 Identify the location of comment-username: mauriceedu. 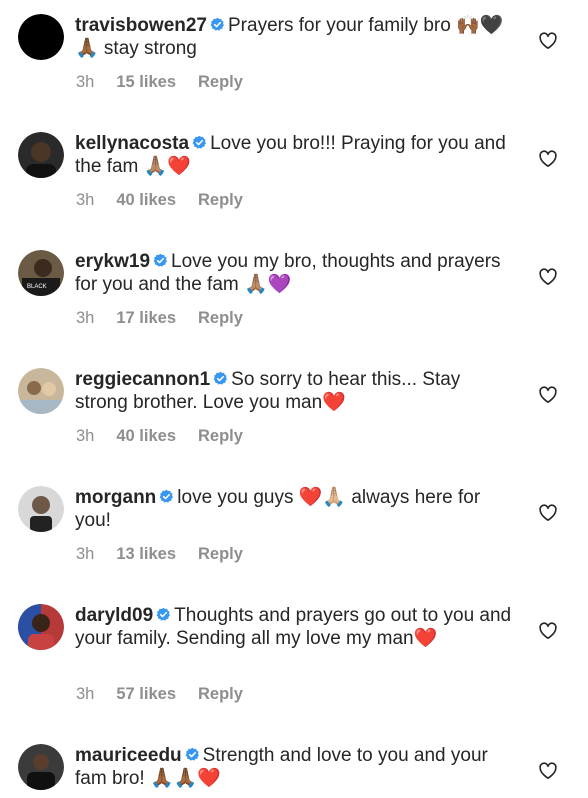
(128, 755).